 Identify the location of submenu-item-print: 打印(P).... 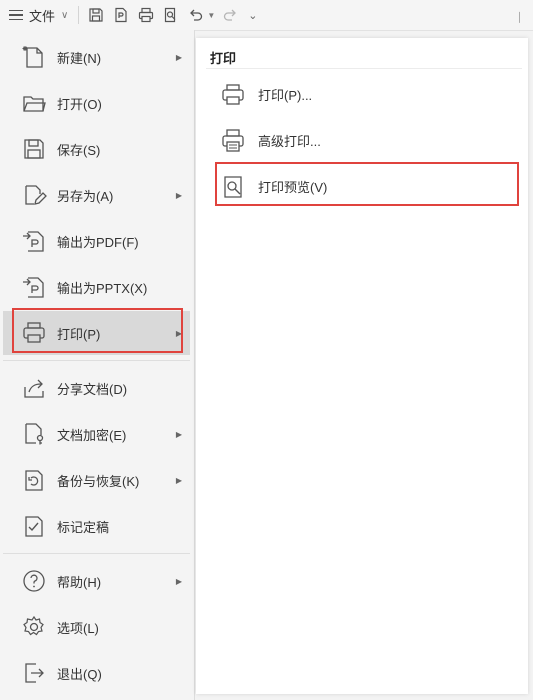
(366, 94).